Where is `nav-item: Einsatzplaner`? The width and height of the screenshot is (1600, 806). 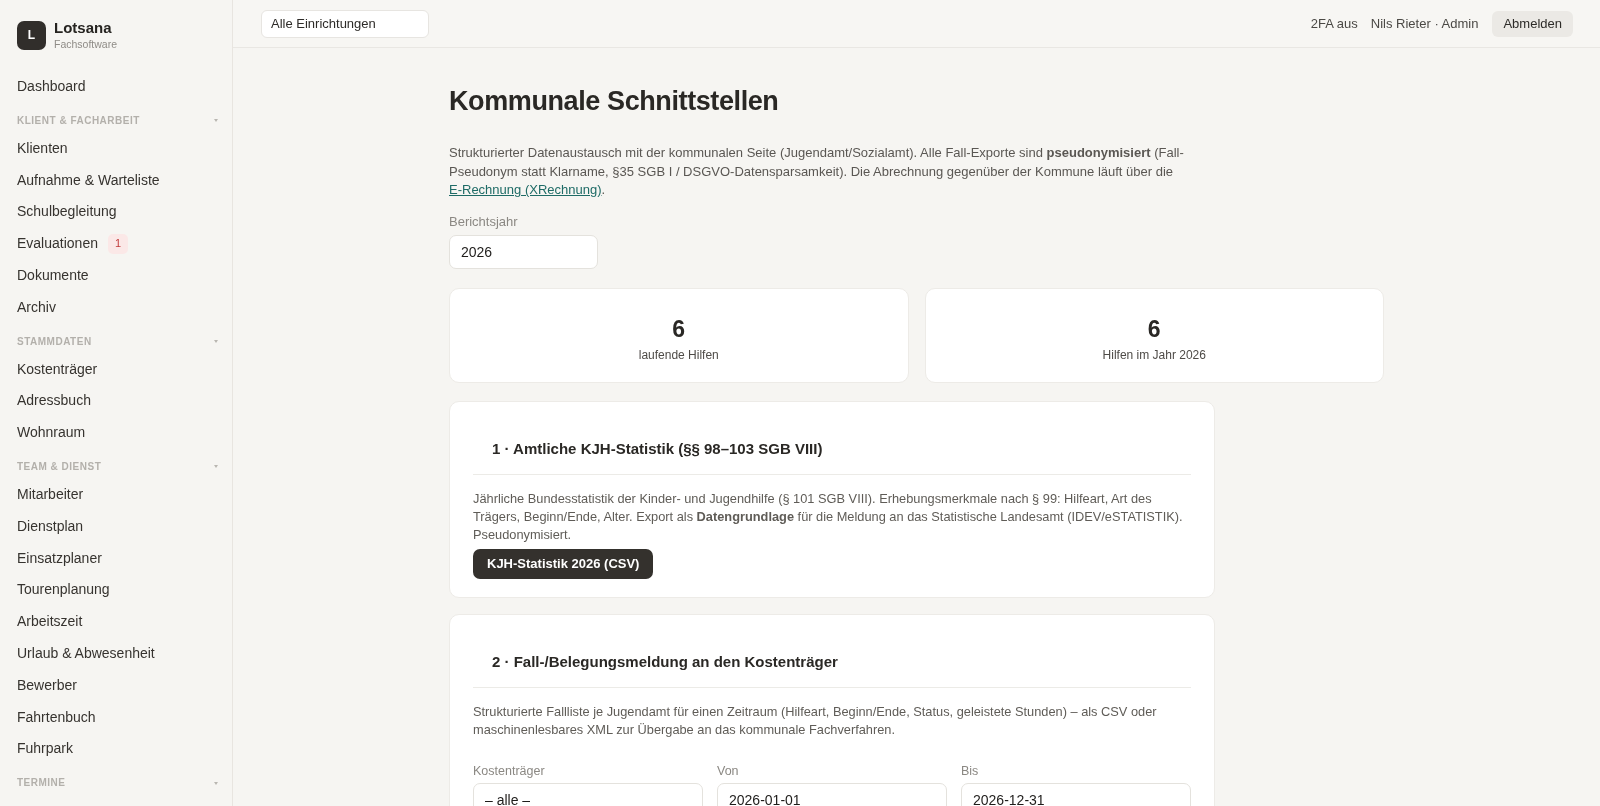
nav-item: Einsatzplaner is located at coordinates (59, 558).